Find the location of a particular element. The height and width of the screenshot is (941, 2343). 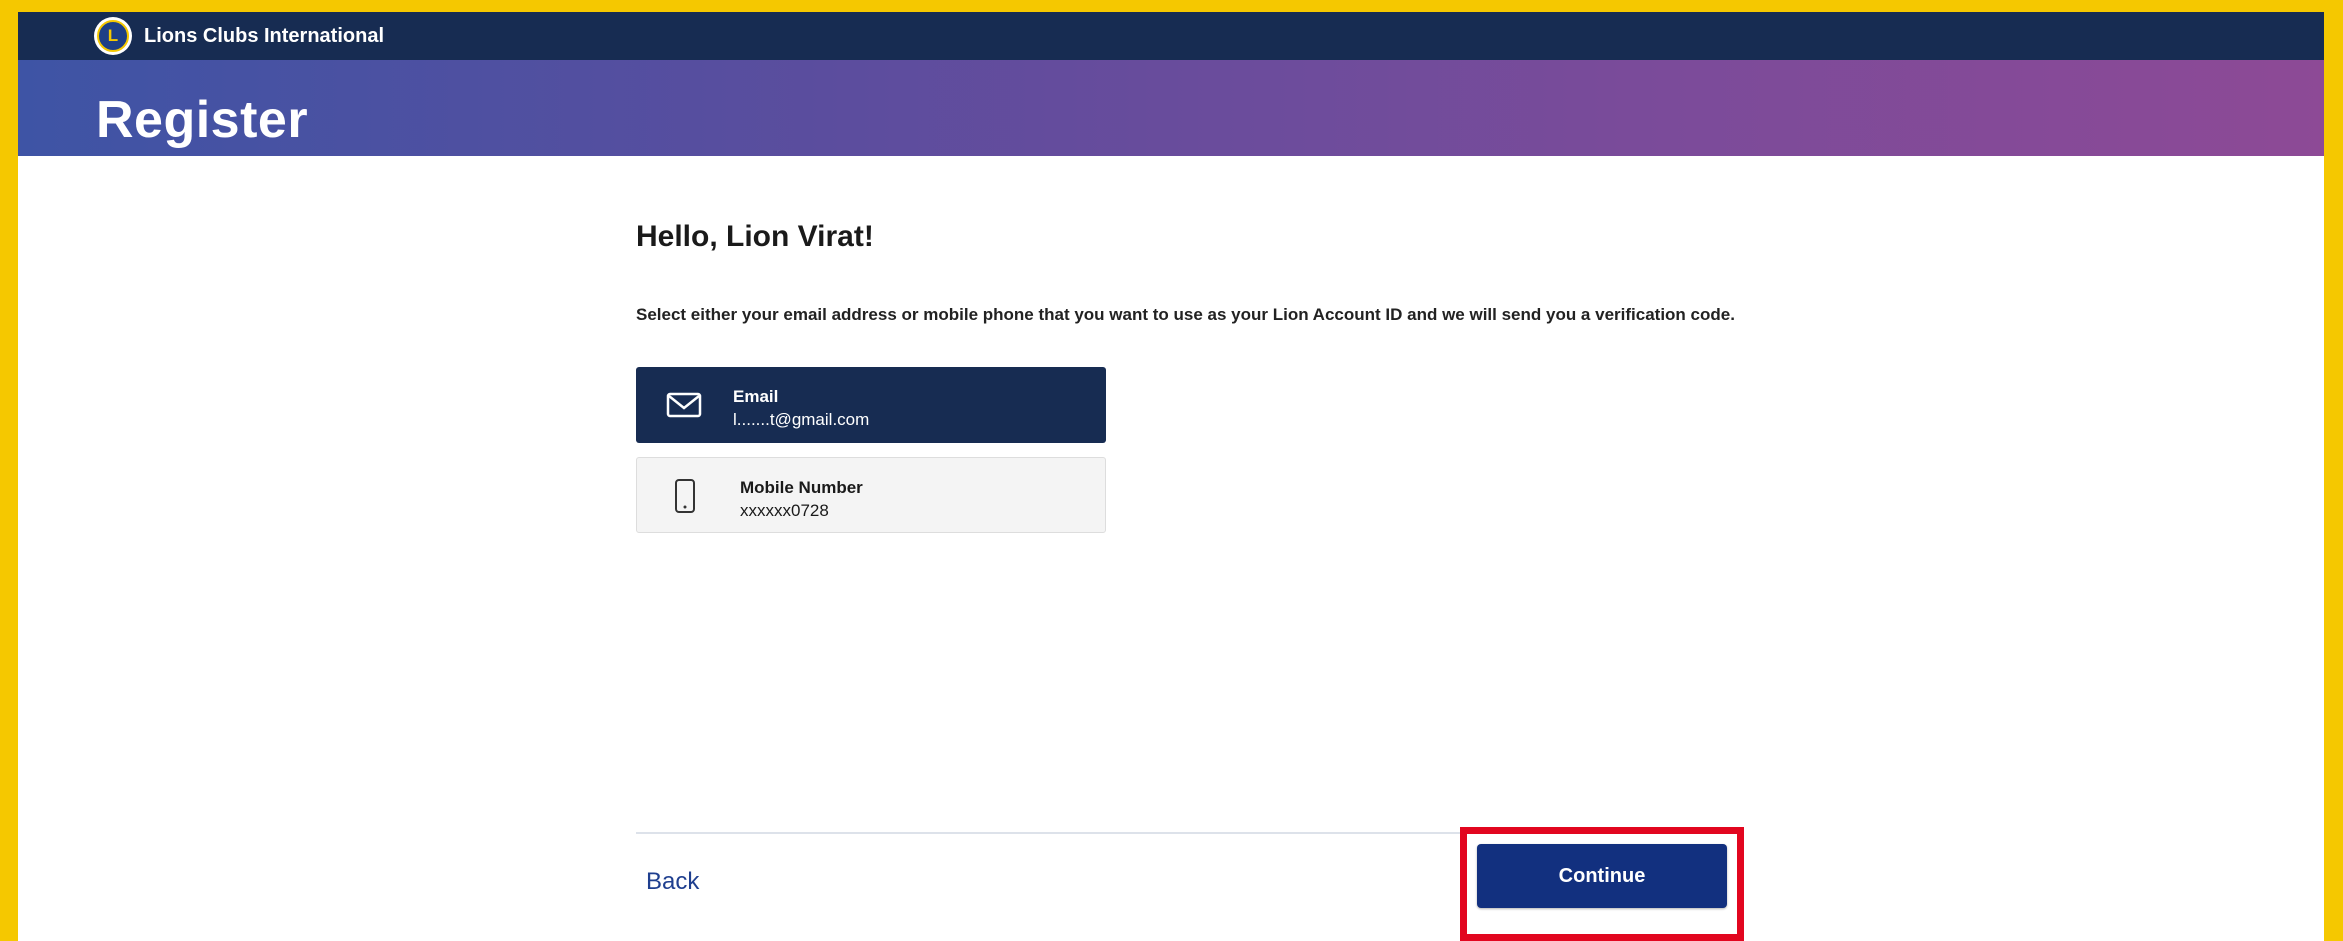

page-title: Register is located at coordinates (202, 120).